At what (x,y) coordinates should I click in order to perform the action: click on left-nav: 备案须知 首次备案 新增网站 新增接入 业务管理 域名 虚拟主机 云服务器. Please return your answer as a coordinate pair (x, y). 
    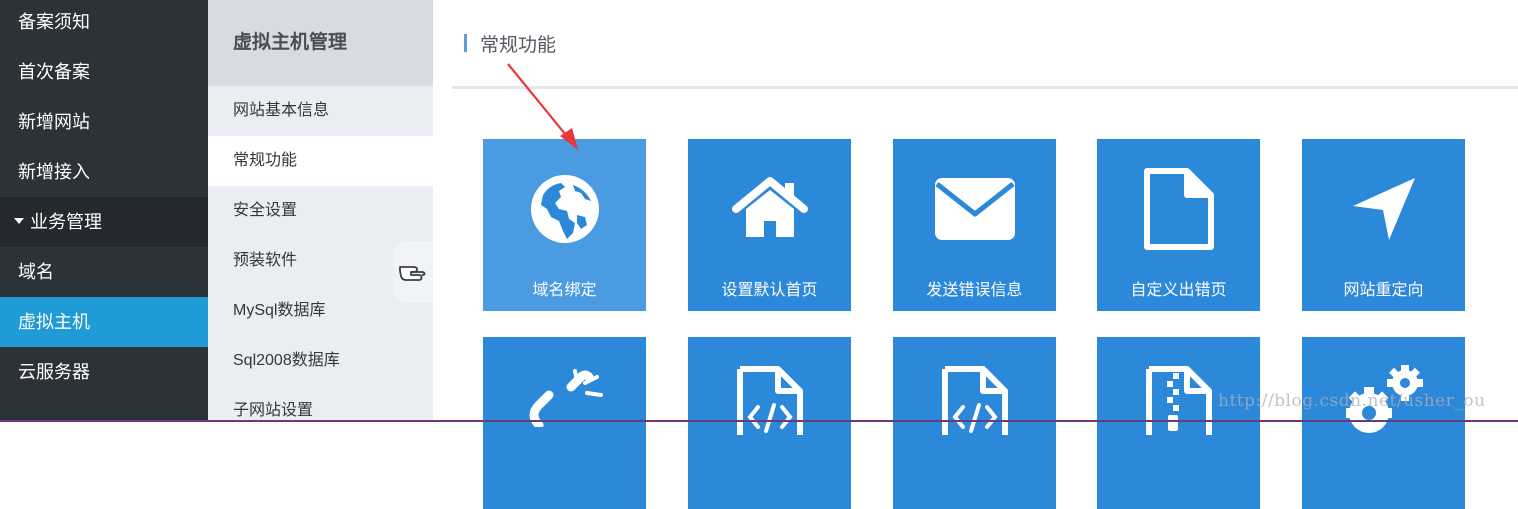
    Looking at the image, I should click on (104, 211).